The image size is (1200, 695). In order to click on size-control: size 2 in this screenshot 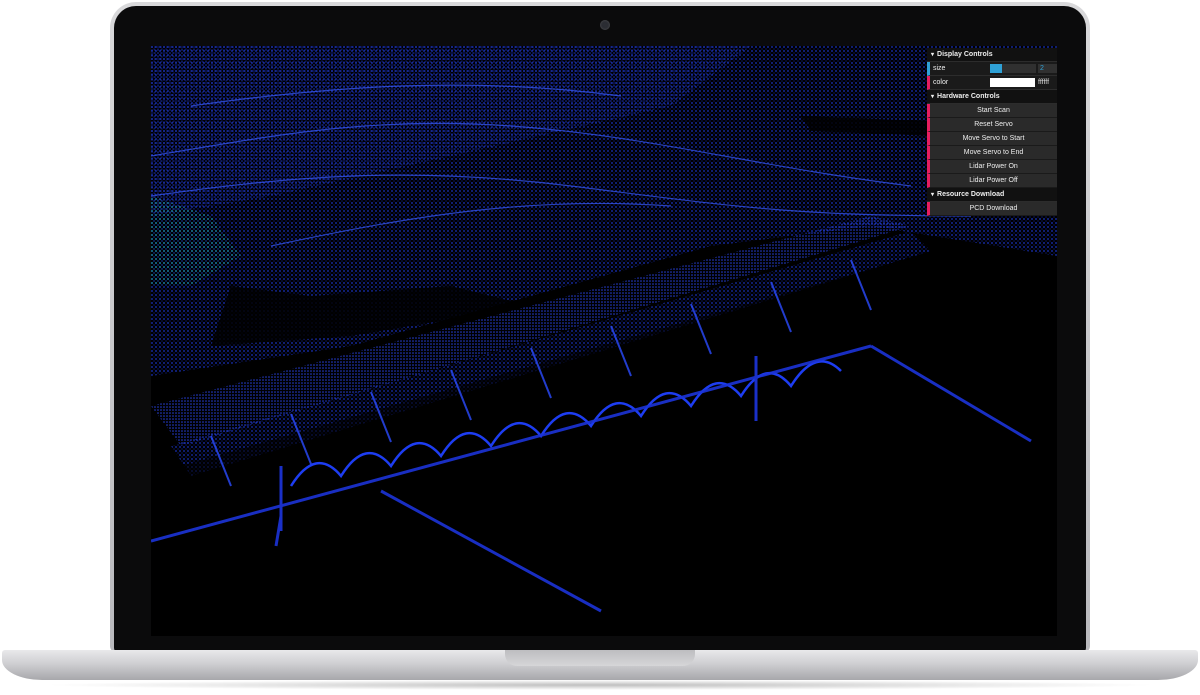, I will do `click(992, 69)`.